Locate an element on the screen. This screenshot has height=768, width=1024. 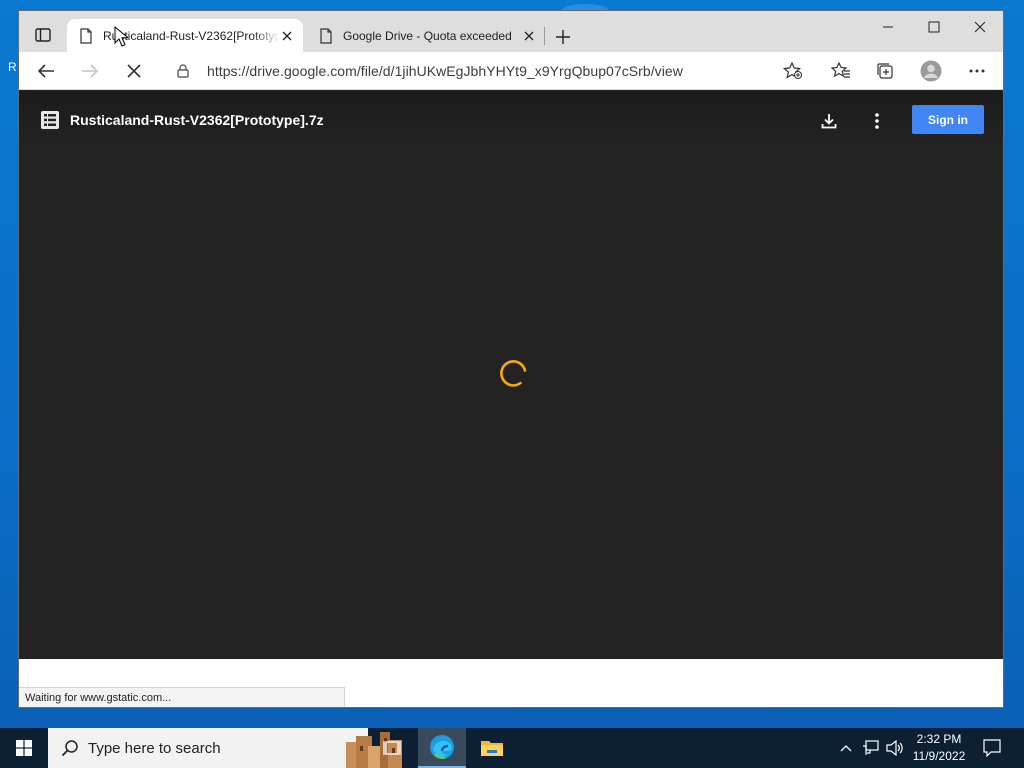
more-actions-button is located at coordinates (877, 121).